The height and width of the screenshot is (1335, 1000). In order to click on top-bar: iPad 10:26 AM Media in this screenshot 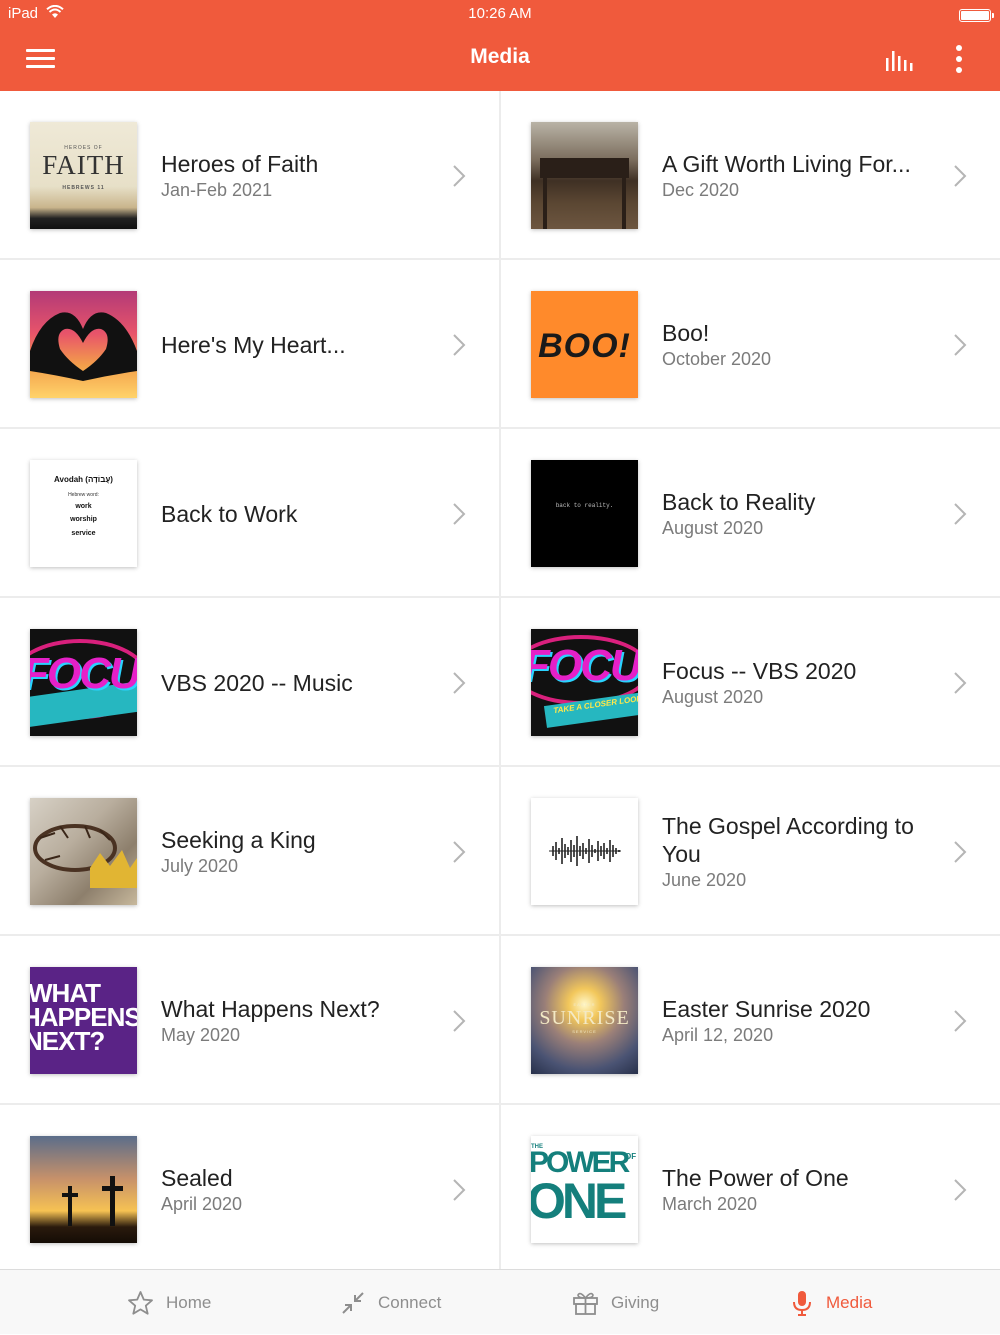, I will do `click(500, 45)`.